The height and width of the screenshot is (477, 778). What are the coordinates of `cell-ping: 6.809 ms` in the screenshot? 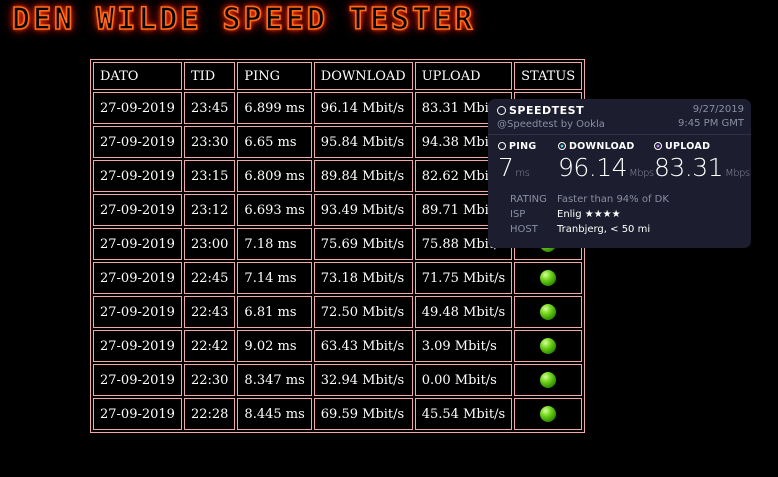 It's located at (274, 176).